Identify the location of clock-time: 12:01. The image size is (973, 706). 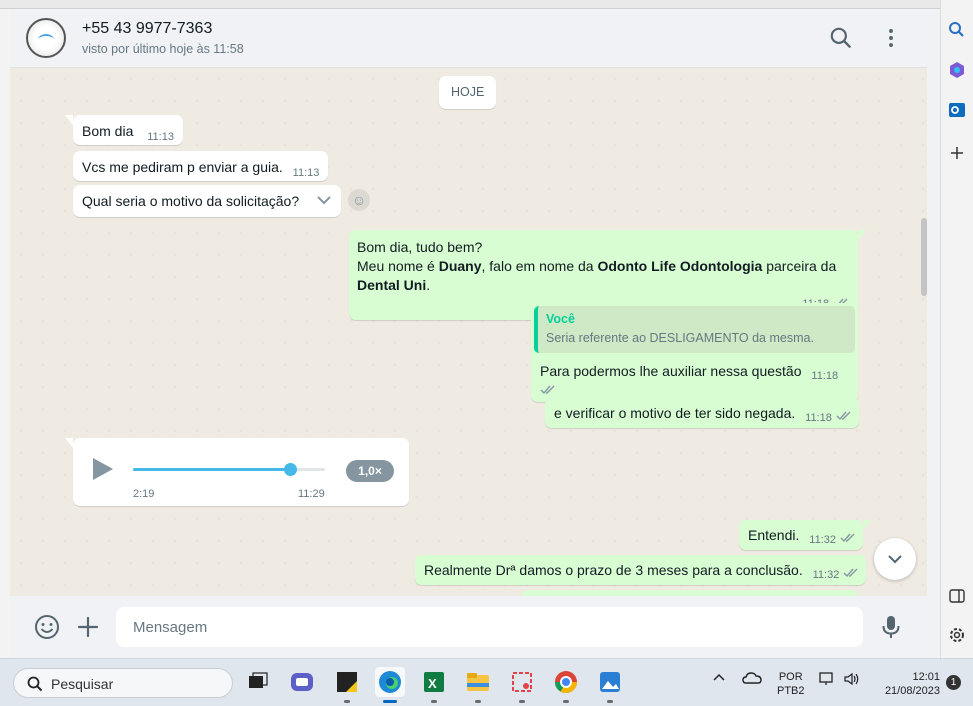
(926, 677).